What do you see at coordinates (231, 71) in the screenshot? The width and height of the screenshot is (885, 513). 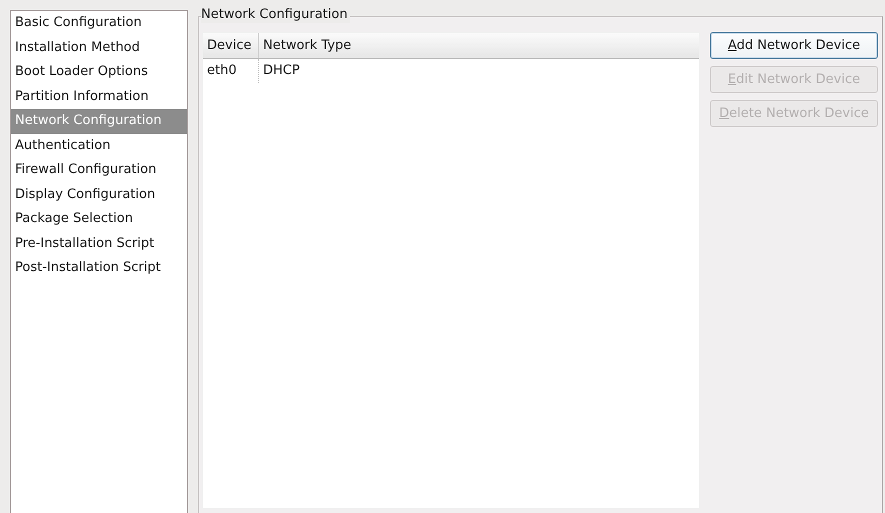 I see `table-cell: eth0` at bounding box center [231, 71].